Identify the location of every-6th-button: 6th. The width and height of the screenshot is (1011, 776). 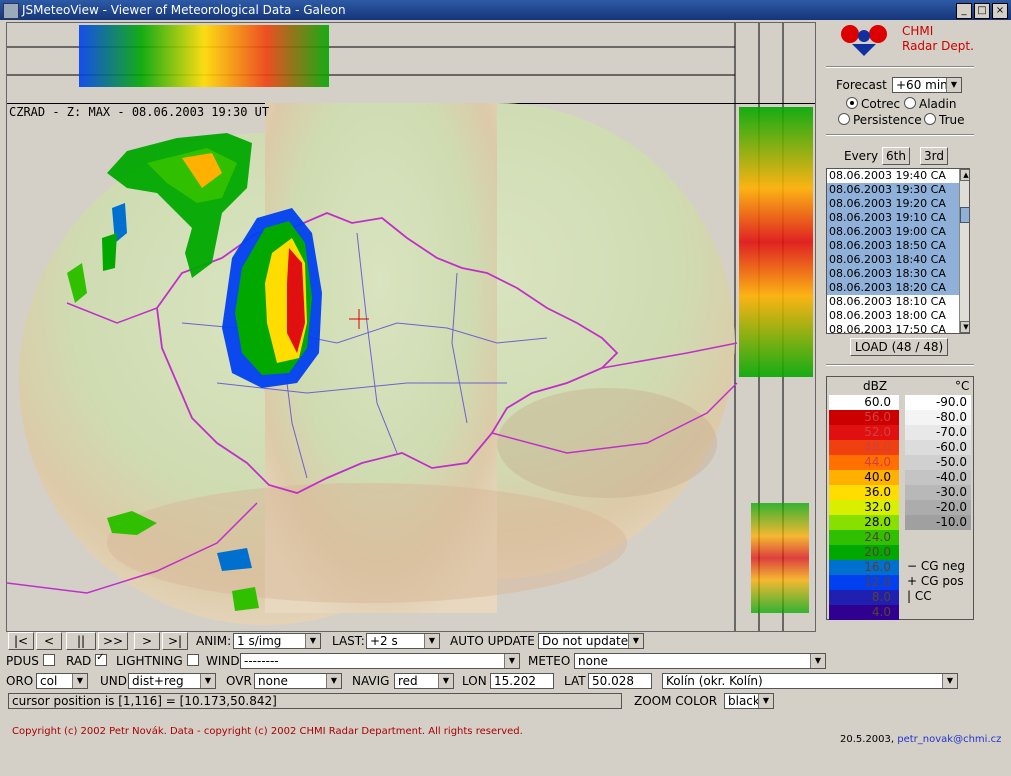
(896, 156).